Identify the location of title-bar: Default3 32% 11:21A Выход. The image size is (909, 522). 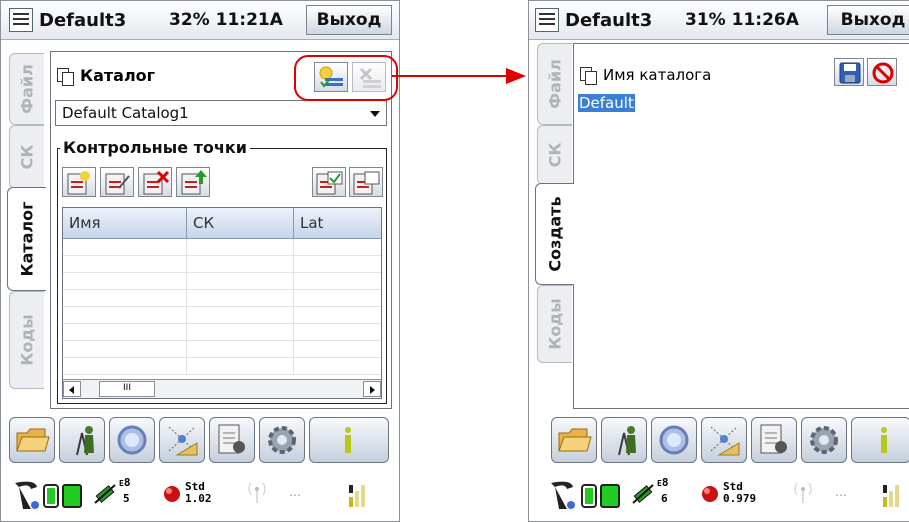
(200, 20).